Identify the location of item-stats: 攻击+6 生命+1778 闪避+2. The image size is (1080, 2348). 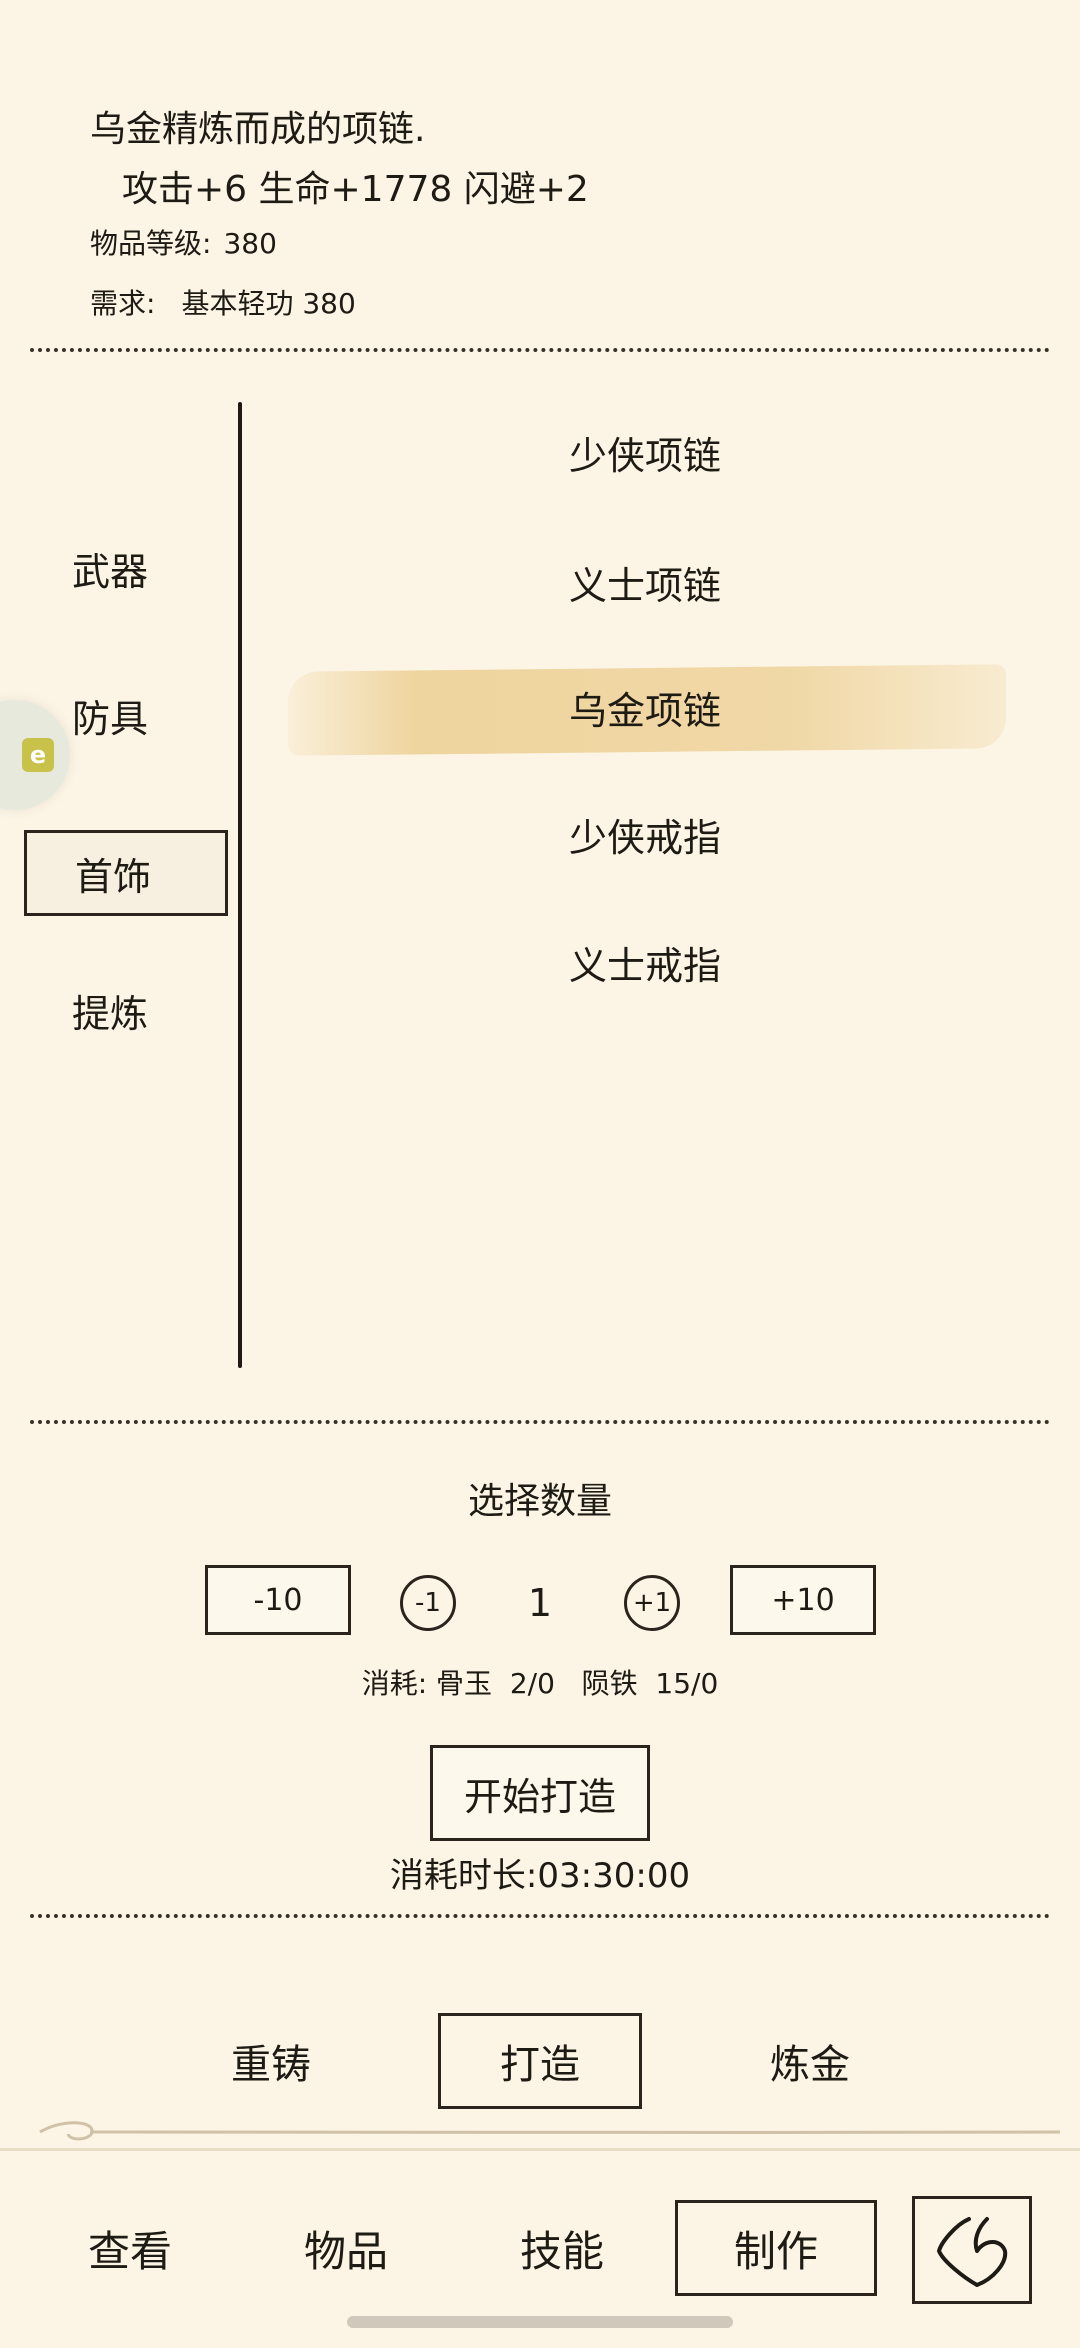
(355, 189).